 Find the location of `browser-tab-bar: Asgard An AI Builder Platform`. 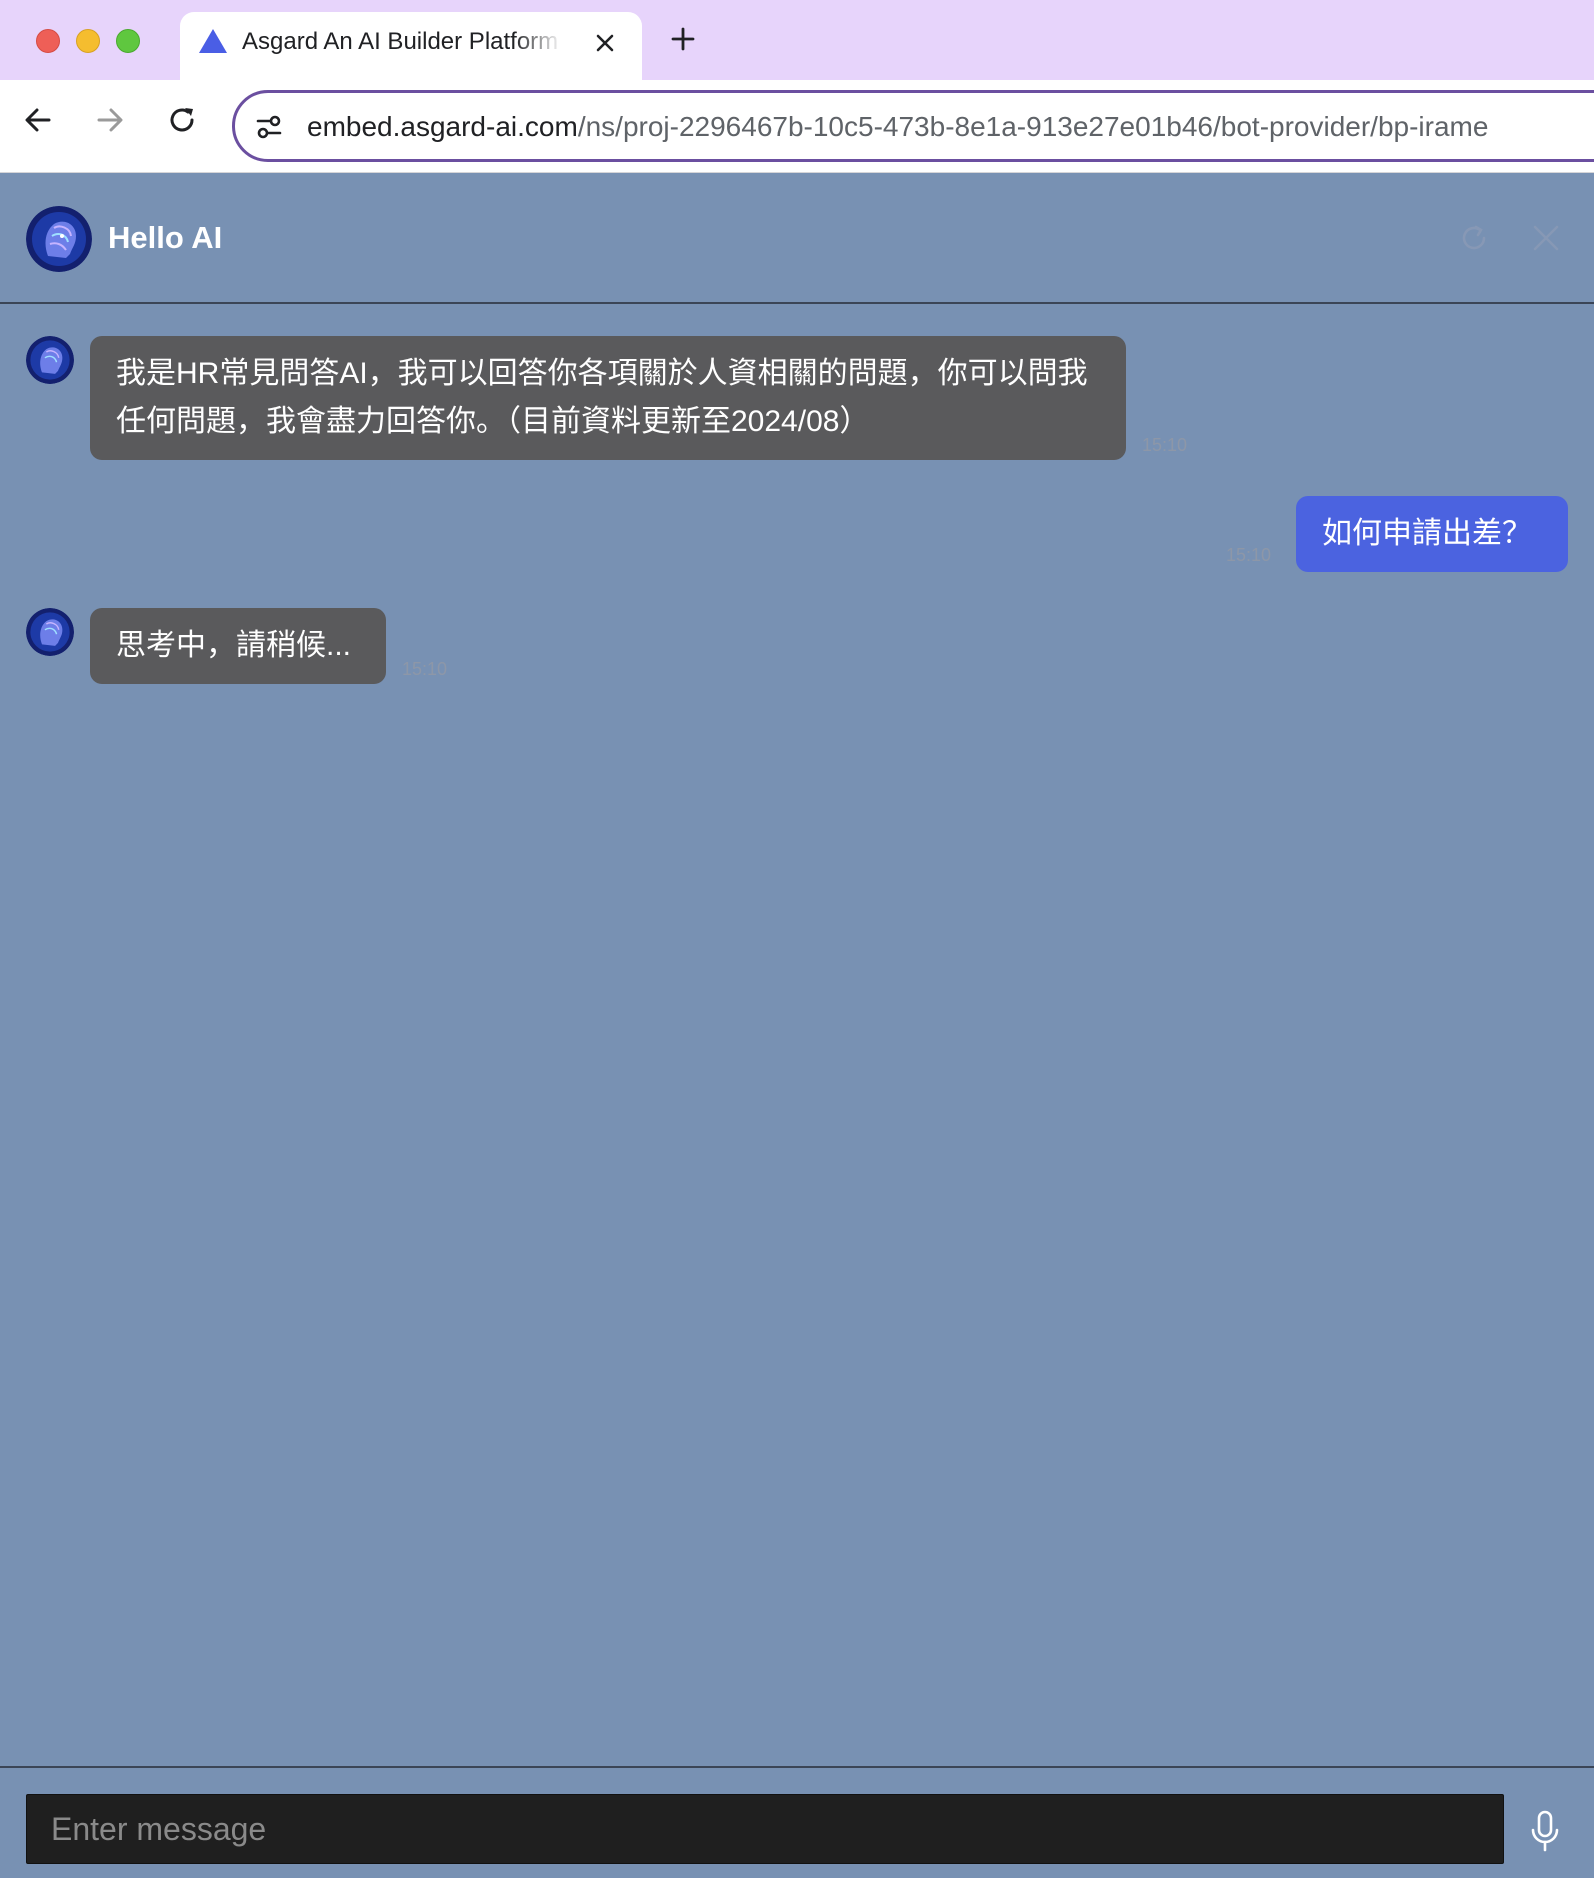

browser-tab-bar: Asgard An AI Builder Platform is located at coordinates (797, 40).